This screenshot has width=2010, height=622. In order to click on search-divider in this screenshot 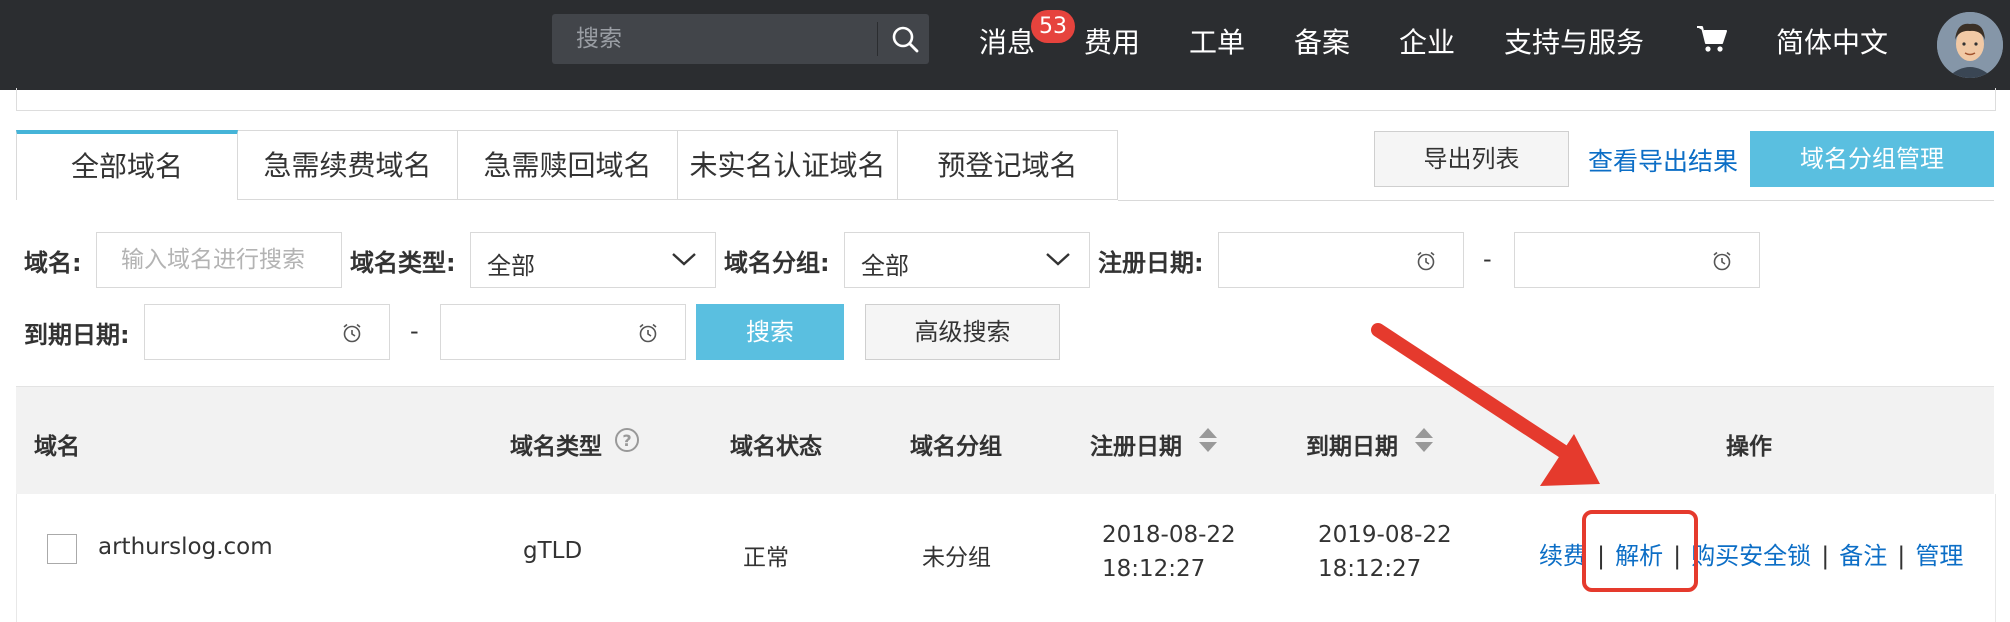, I will do `click(877, 39)`.